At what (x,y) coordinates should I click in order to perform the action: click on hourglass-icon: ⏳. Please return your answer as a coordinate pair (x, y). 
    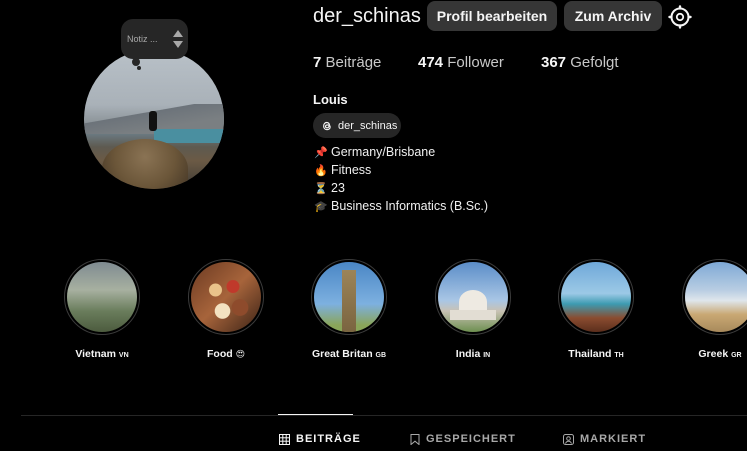
    Looking at the image, I should click on (321, 189).